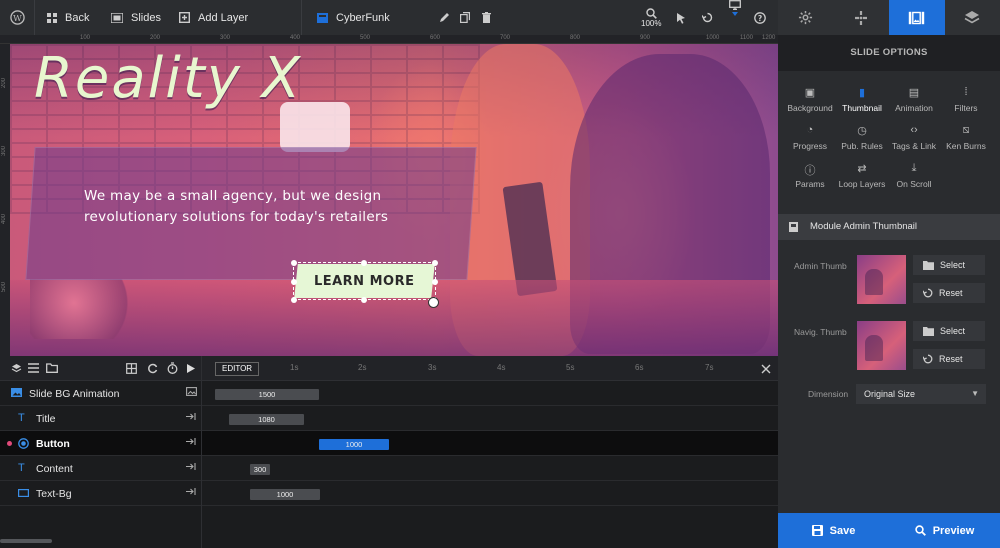  I want to click on layer-label: Text-Bg, so click(54, 494).